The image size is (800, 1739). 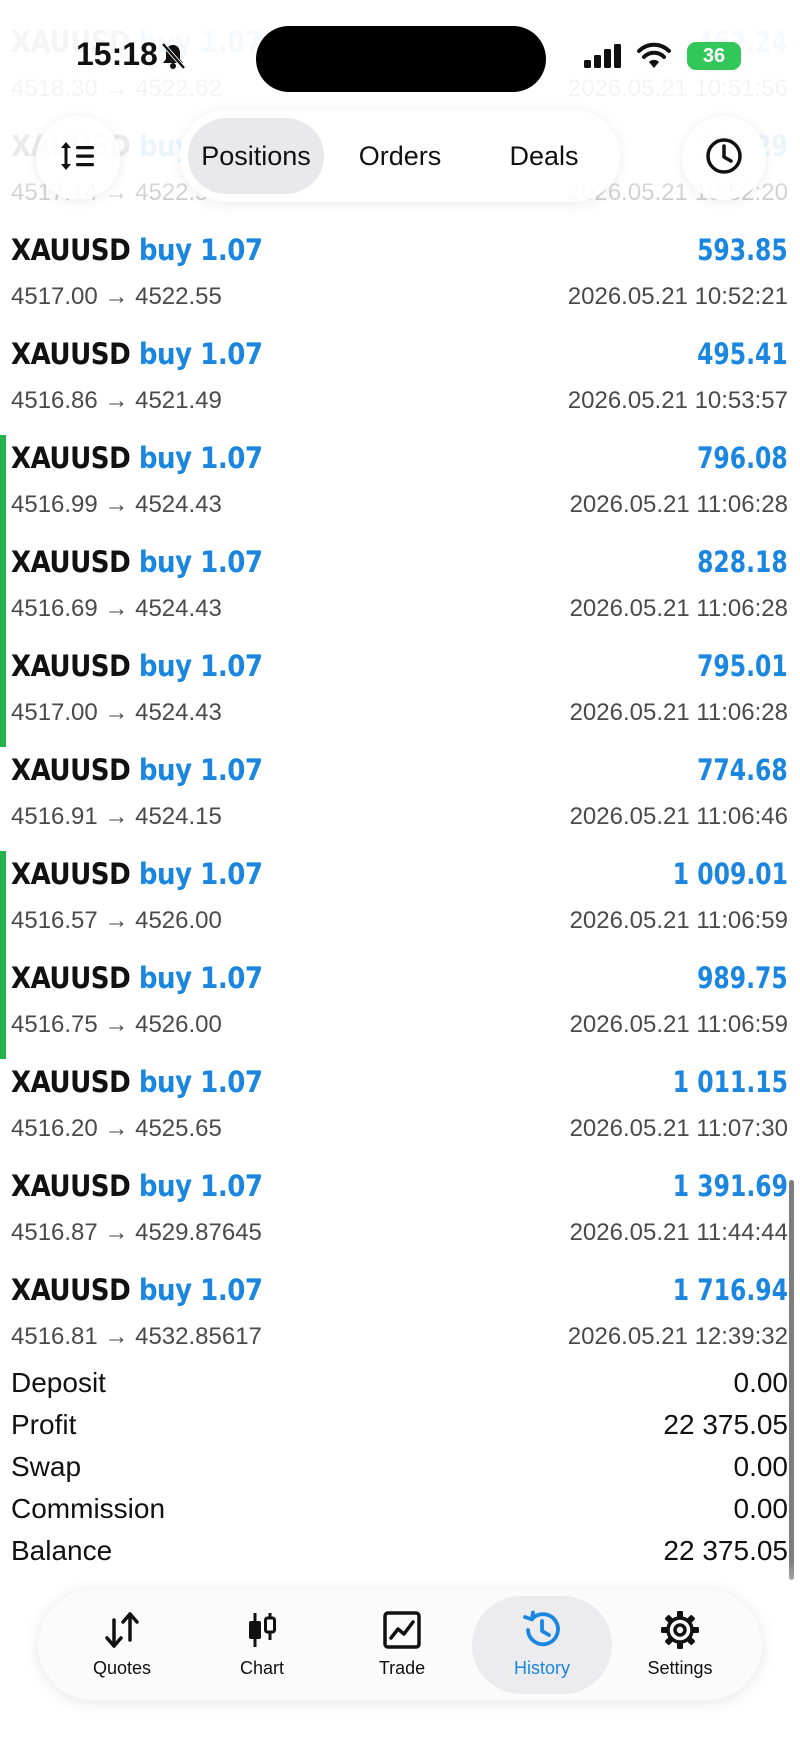 What do you see at coordinates (791, 1380) in the screenshot?
I see `scrollbar` at bounding box center [791, 1380].